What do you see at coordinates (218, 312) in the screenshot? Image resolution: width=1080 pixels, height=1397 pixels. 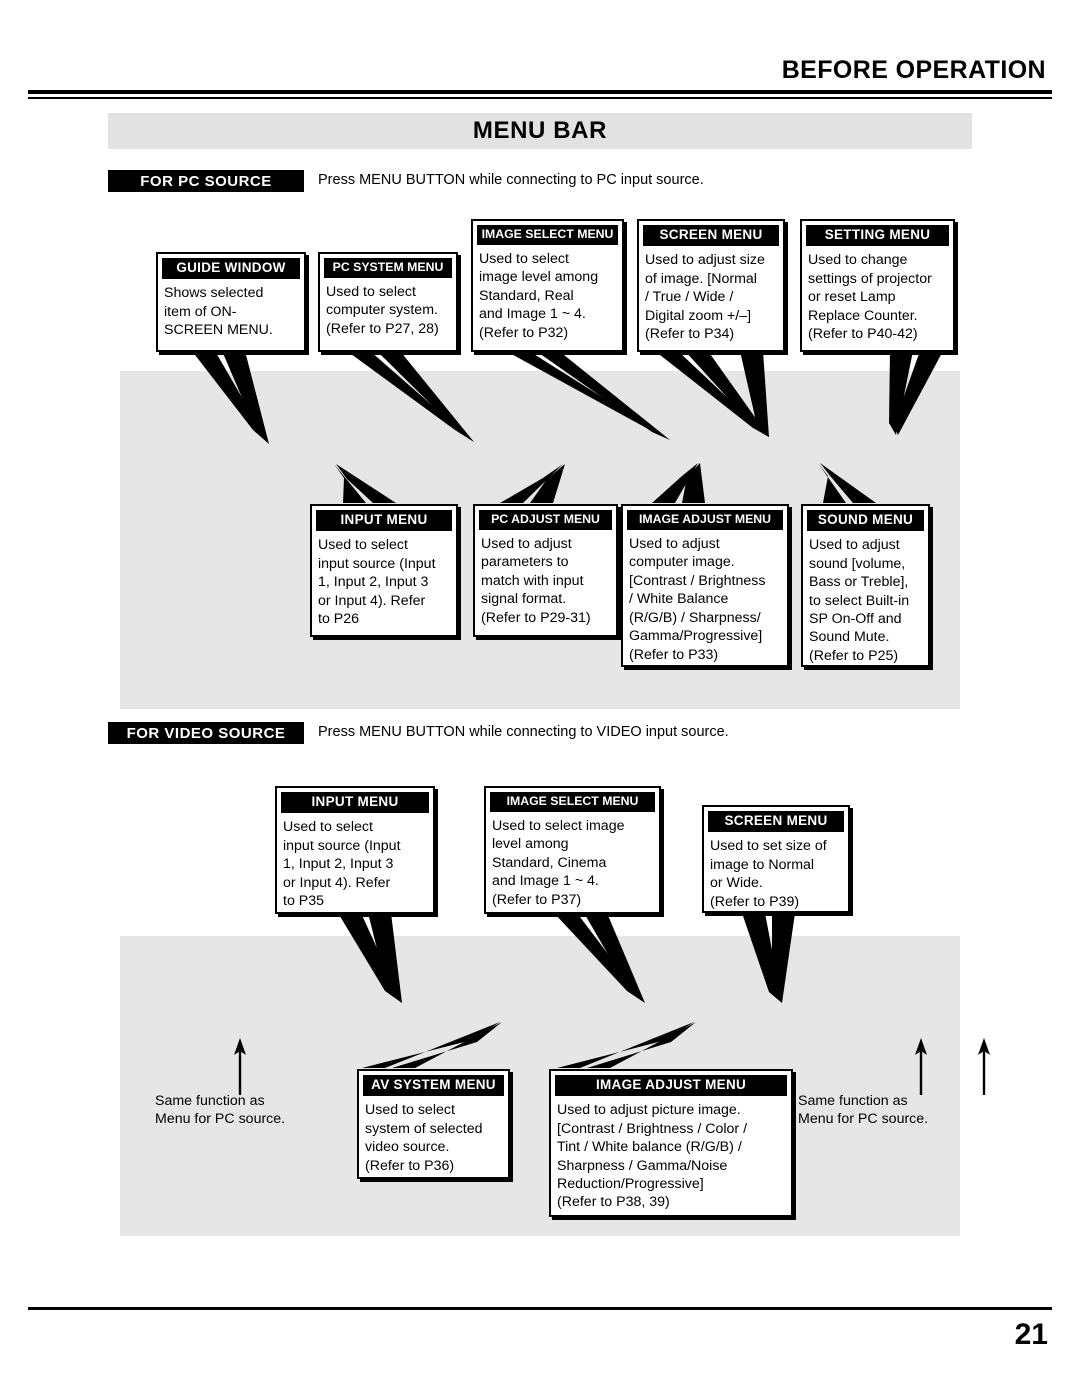 I see `callout-body: Shows selected item of ON- SCREEN MENU.` at bounding box center [218, 312].